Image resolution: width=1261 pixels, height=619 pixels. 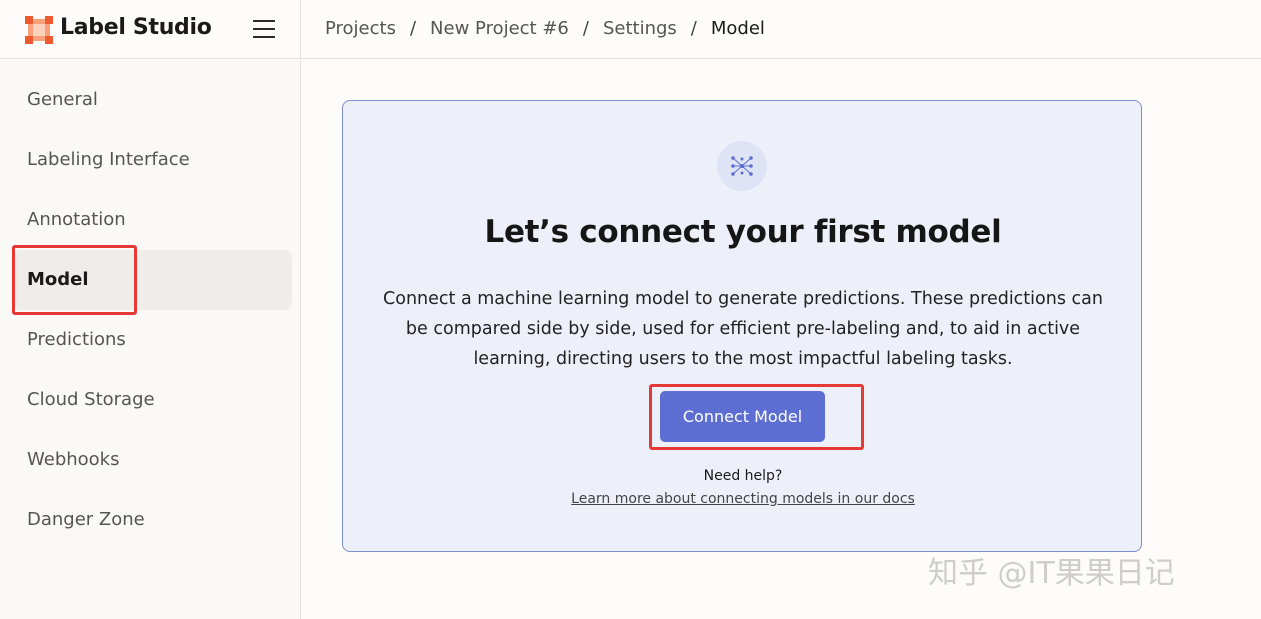 What do you see at coordinates (152, 100) in the screenshot?
I see `sidebar-item-general: General` at bounding box center [152, 100].